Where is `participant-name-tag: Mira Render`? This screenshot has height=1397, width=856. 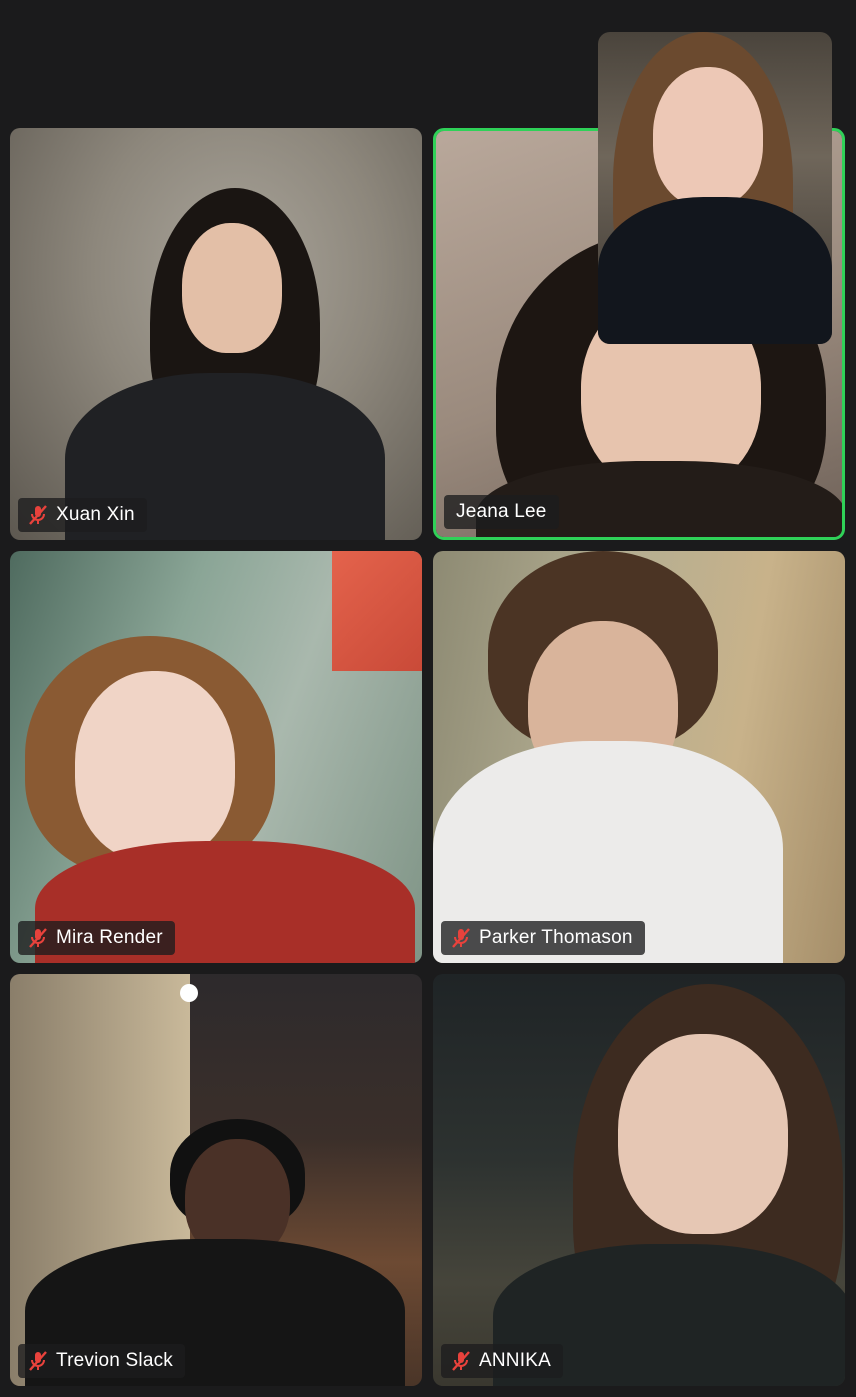
participant-name-tag: Mira Render is located at coordinates (96, 938).